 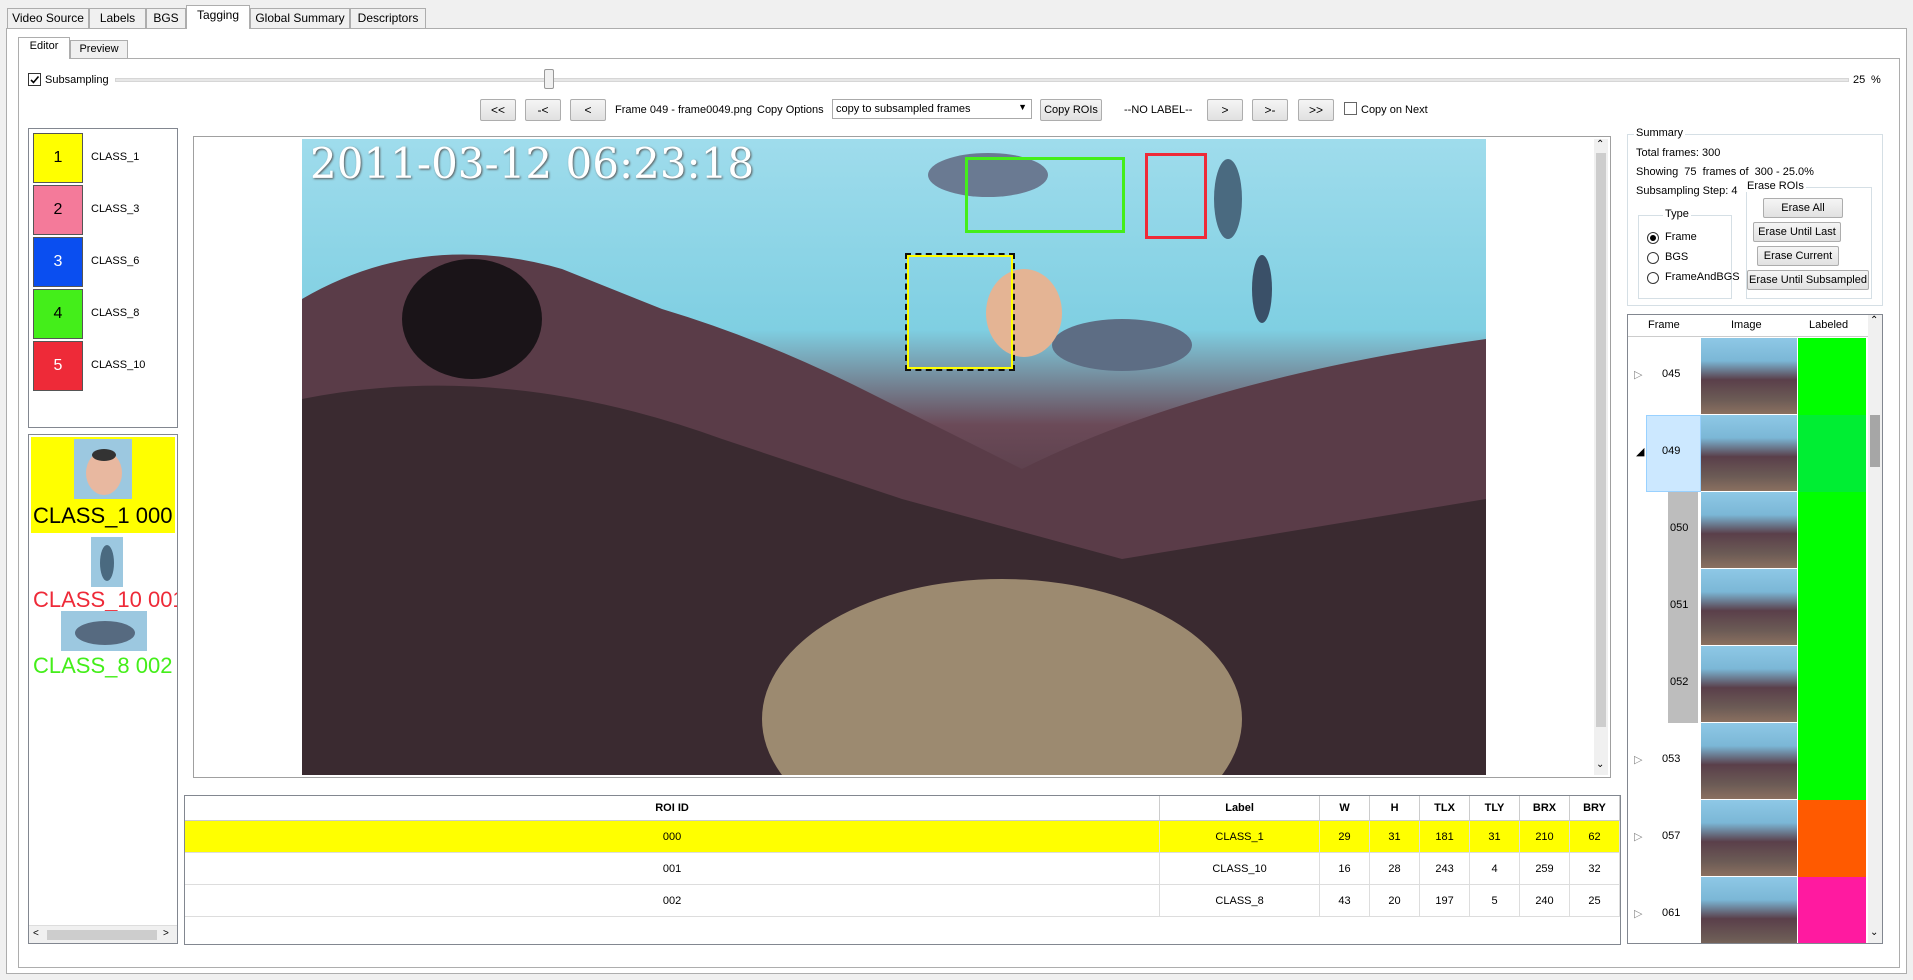 I want to click on class-item-1: 1 CLASS_1, so click(x=113, y=158).